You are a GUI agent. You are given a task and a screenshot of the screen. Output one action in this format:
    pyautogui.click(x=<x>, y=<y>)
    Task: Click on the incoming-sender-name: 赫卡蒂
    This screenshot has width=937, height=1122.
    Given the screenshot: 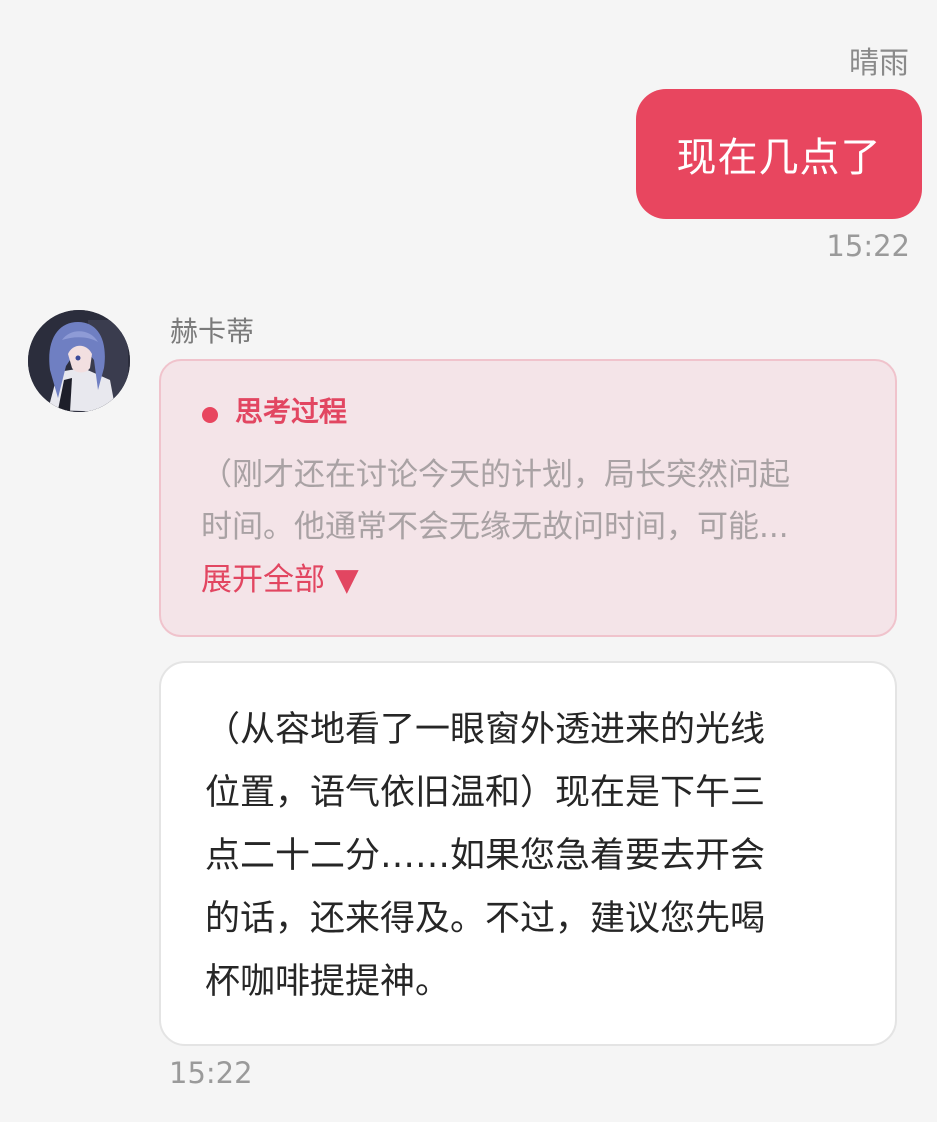 What is the action you would take?
    pyautogui.click(x=212, y=331)
    